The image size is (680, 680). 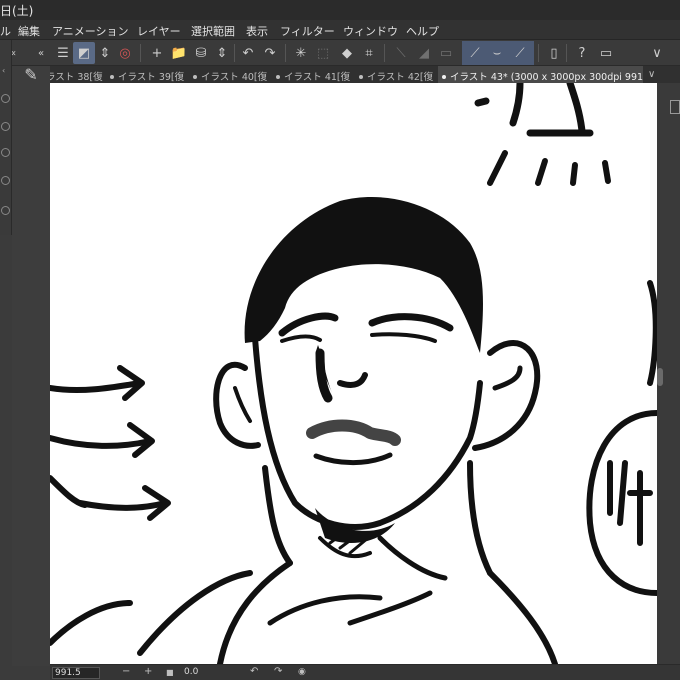 I want to click on redo-icon: ↷, so click(x=270, y=53).